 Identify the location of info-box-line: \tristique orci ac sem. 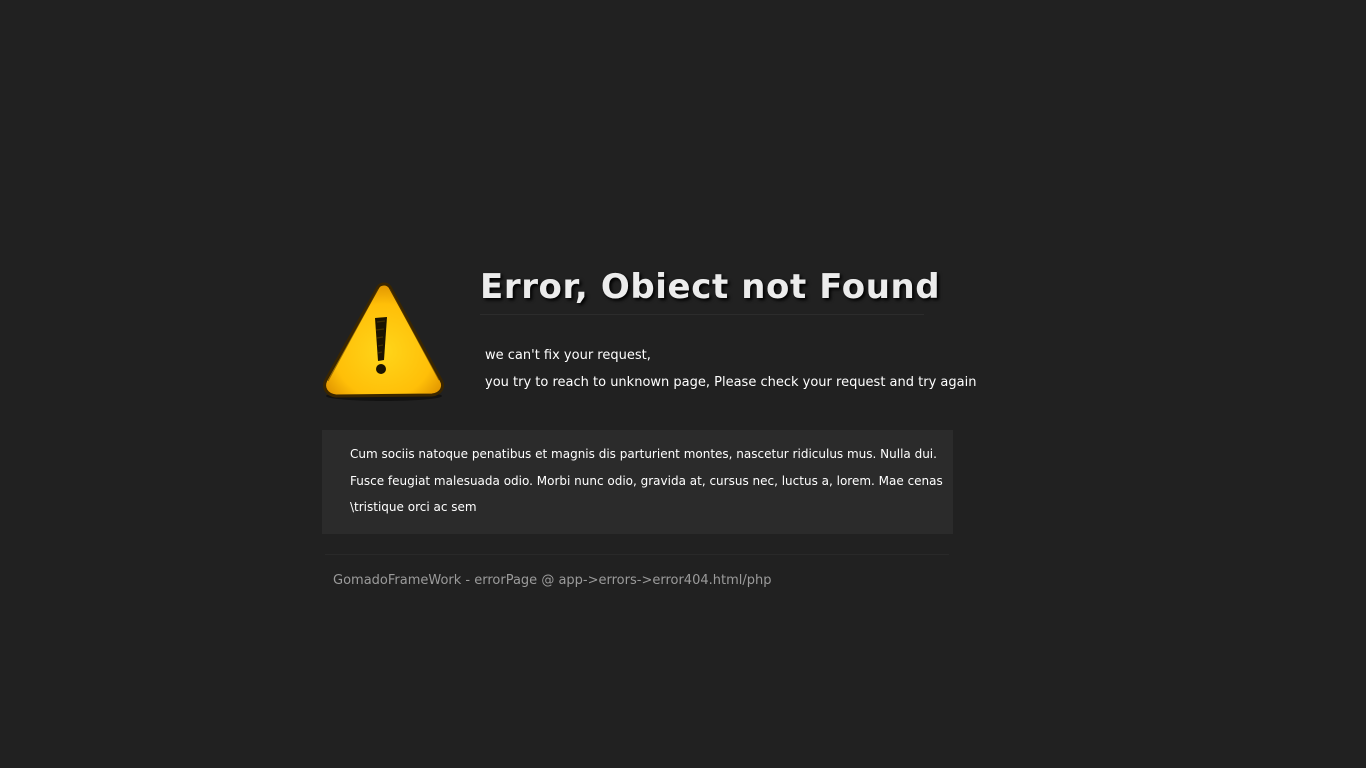
(413, 507).